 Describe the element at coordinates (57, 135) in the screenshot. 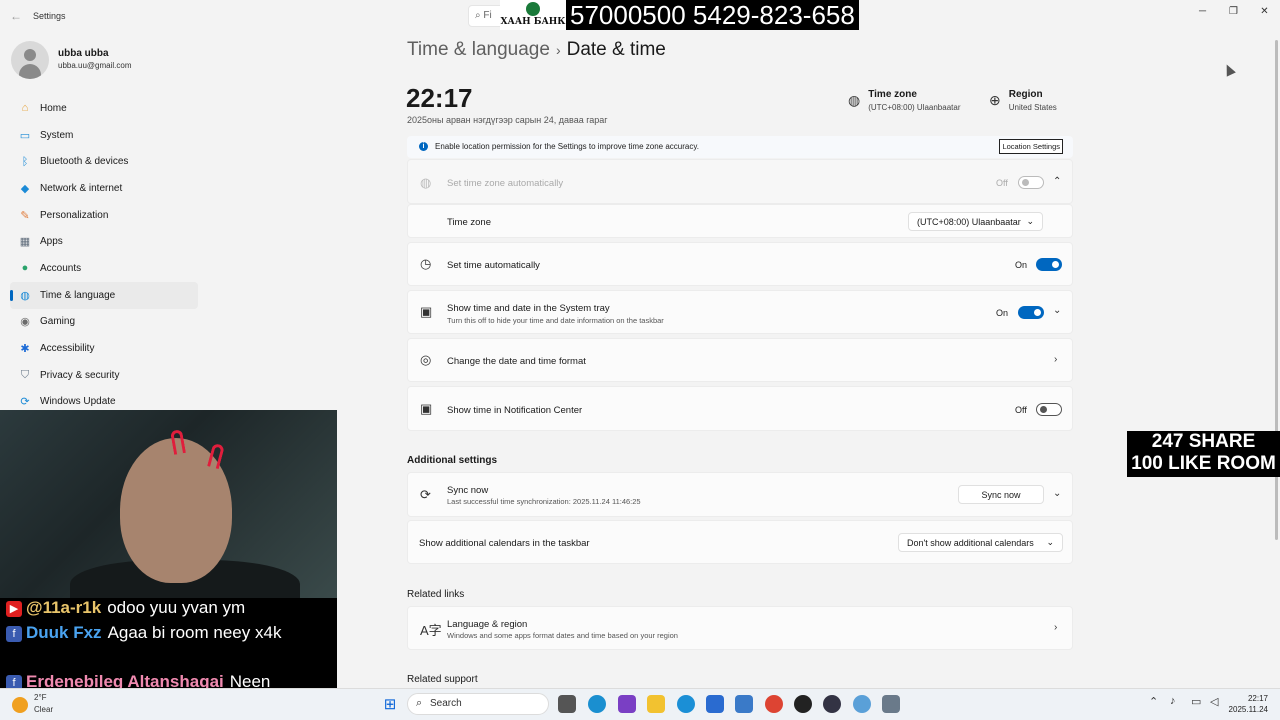

I see `sidebar-item-label: System` at that location.